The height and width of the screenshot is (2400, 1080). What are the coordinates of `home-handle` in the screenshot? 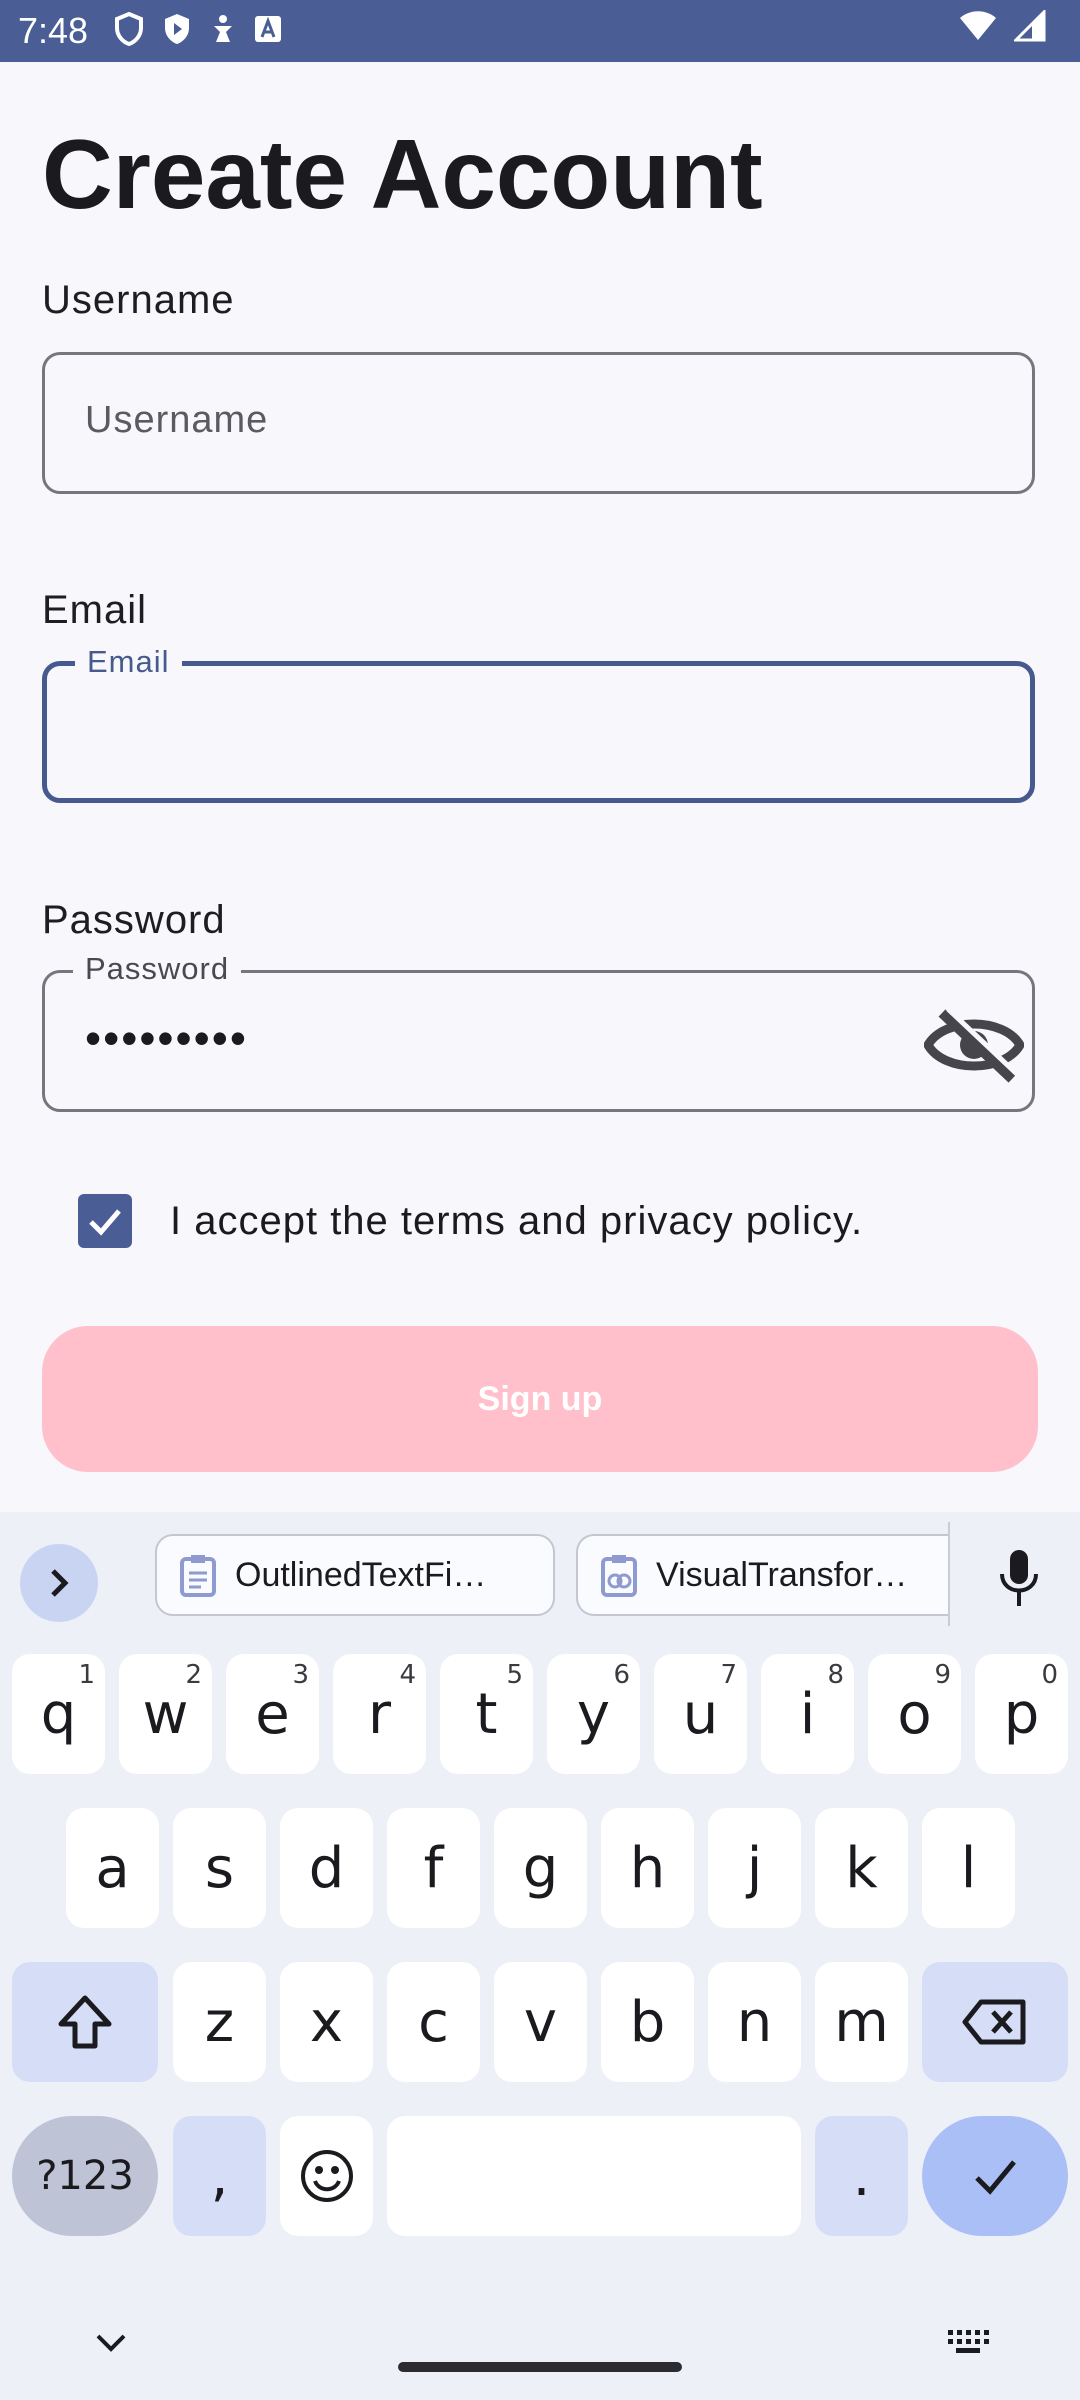 It's located at (540, 2367).